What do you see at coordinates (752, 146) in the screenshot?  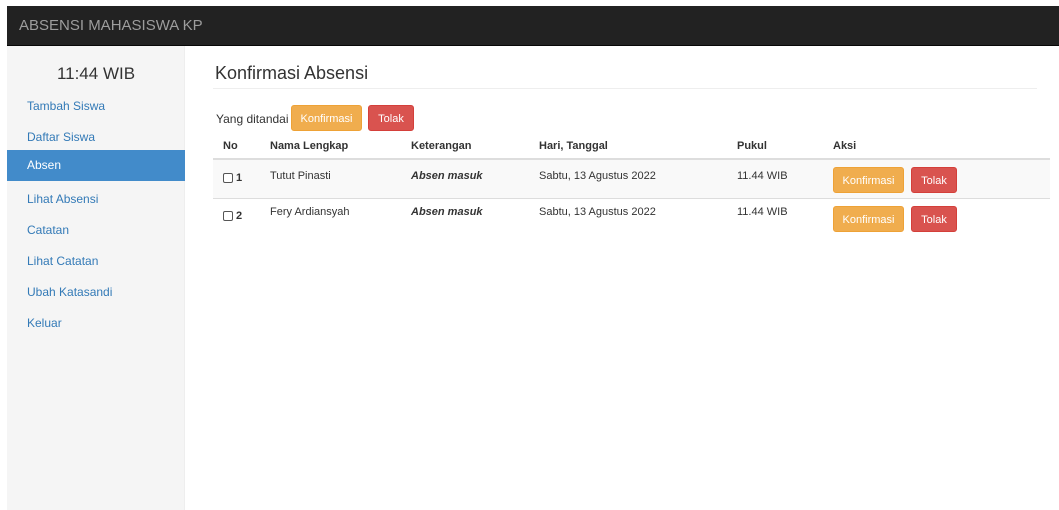 I see `column-header-time: Pukul` at bounding box center [752, 146].